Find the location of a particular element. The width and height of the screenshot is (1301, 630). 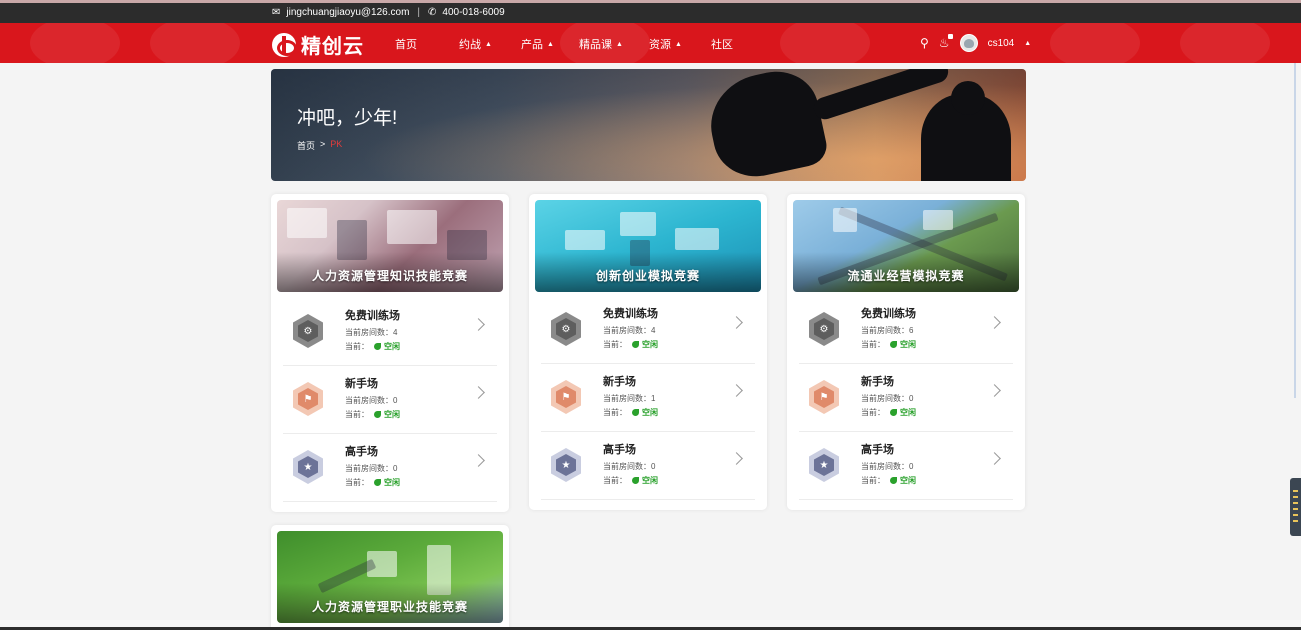

bell-icon: ♨ is located at coordinates (946, 42).